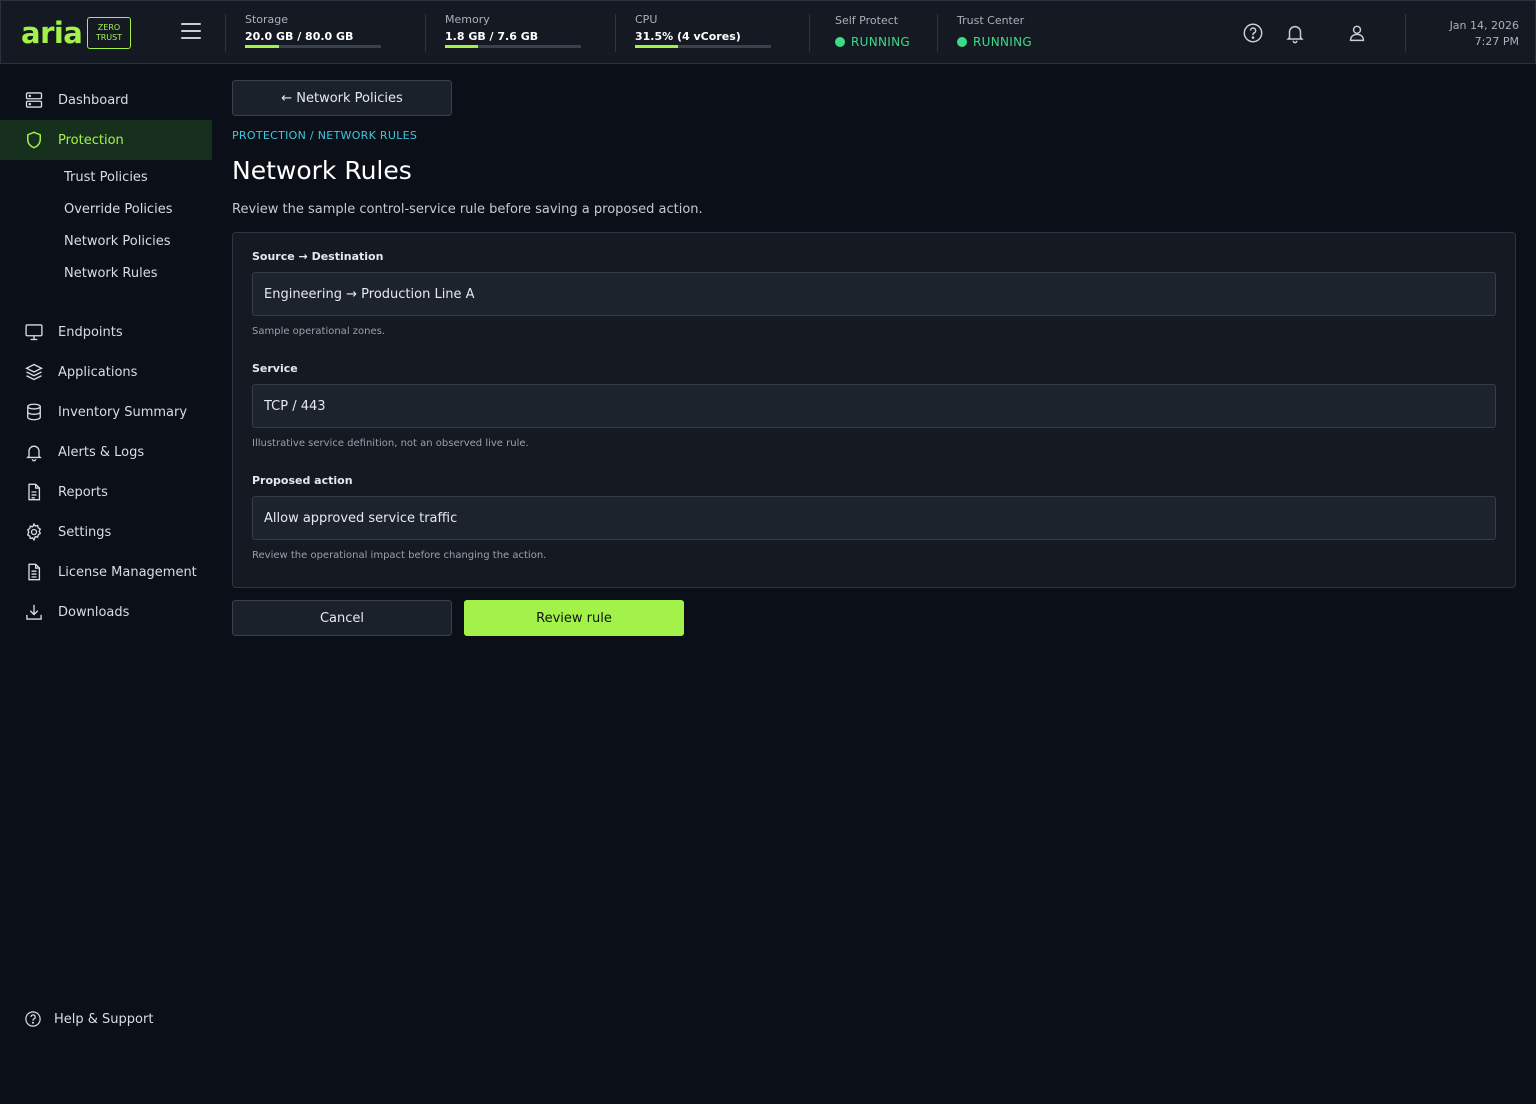 The image size is (1536, 1104). What do you see at coordinates (874, 518) in the screenshot?
I see `proposed-action-field: Allow approved service traffic` at bounding box center [874, 518].